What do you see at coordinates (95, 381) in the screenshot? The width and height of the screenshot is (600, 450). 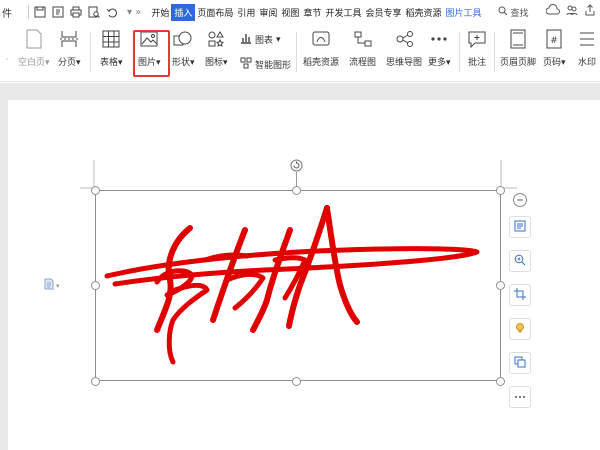 I see `resize-handle-bottom-left` at bounding box center [95, 381].